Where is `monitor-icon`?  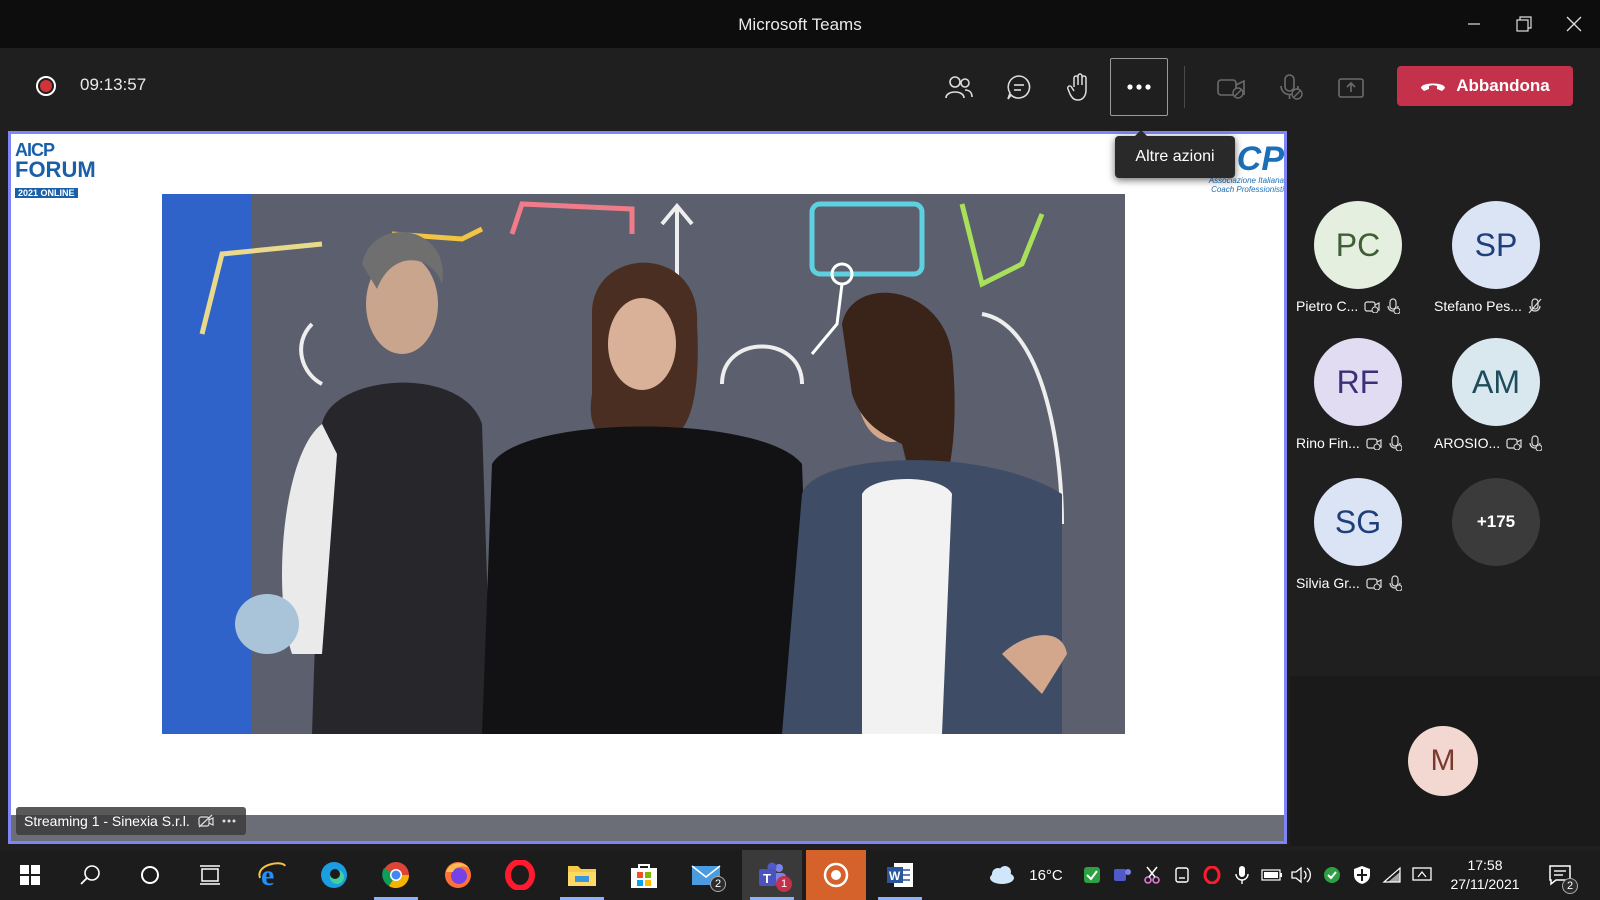 monitor-icon is located at coordinates (1422, 874).